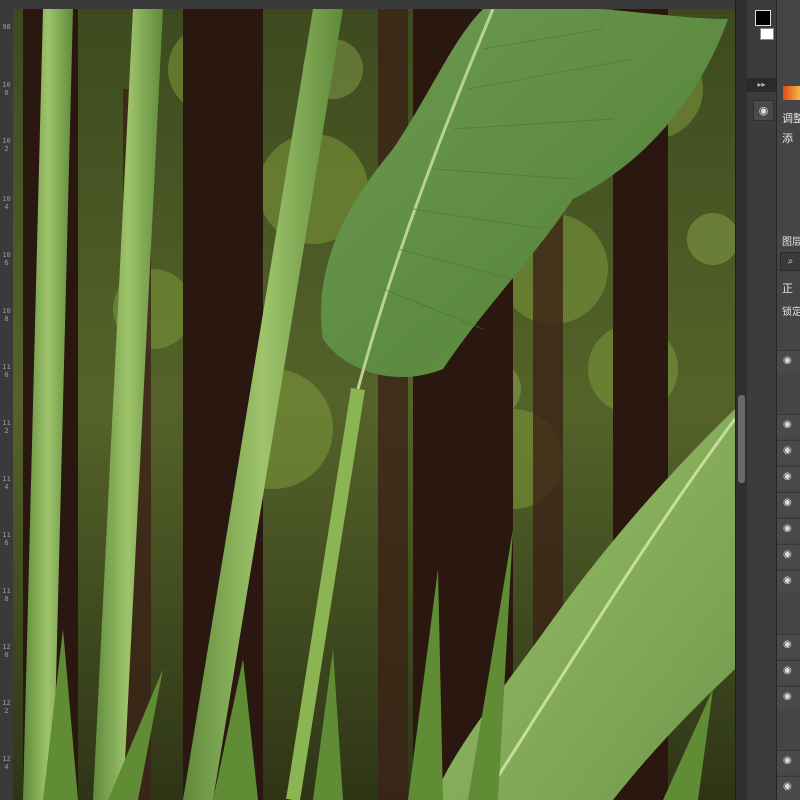 The image size is (800, 800). I want to click on collapse-icon: ▸▸, so click(761, 85).